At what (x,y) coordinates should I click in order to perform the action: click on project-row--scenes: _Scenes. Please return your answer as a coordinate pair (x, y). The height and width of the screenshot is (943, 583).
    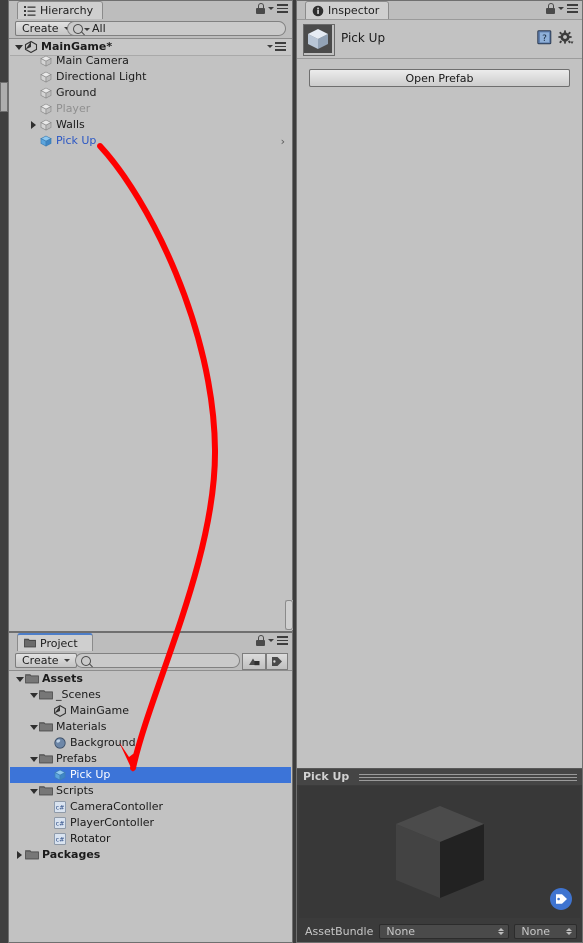
    Looking at the image, I should click on (150, 695).